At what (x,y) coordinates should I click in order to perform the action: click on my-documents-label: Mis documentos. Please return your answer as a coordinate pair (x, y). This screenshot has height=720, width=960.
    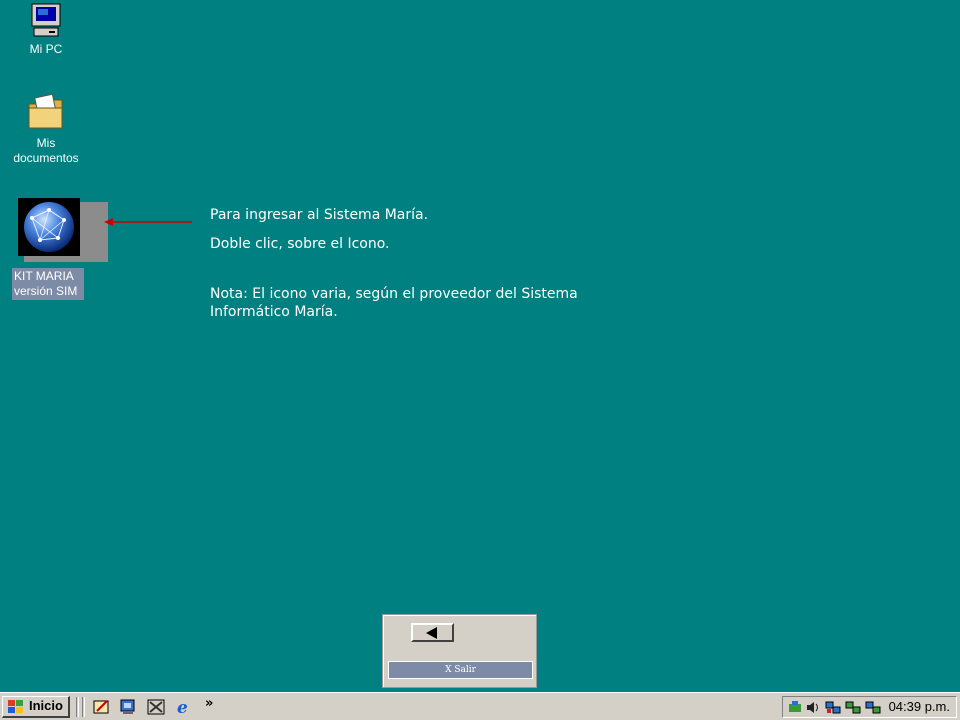
    Looking at the image, I should click on (46, 150).